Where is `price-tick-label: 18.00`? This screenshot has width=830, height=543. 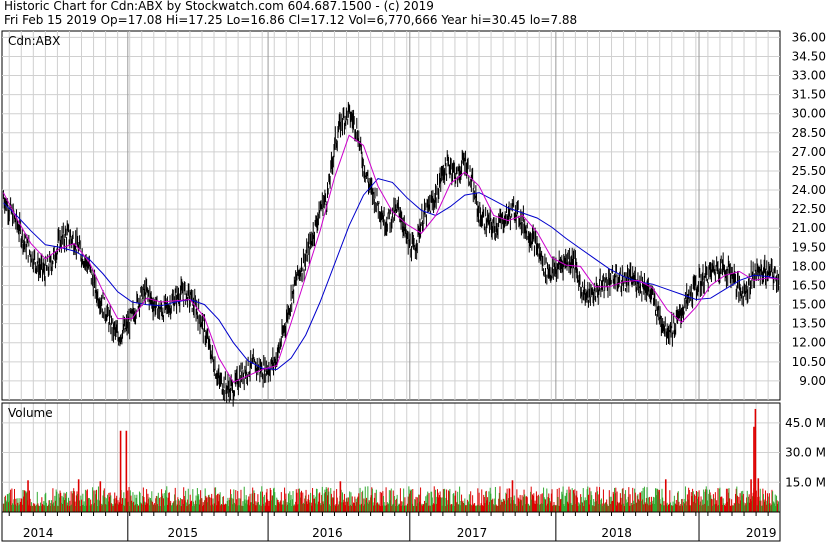 price-tick-label: 18.00 is located at coordinates (809, 266).